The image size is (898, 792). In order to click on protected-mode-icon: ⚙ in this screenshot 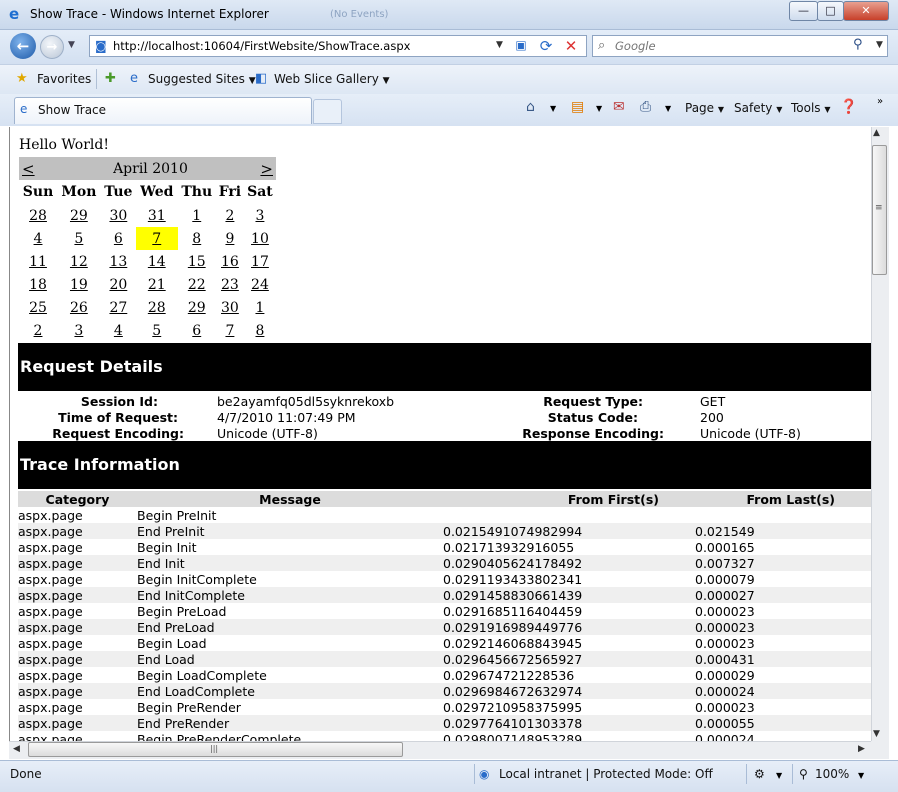, I will do `click(759, 774)`.